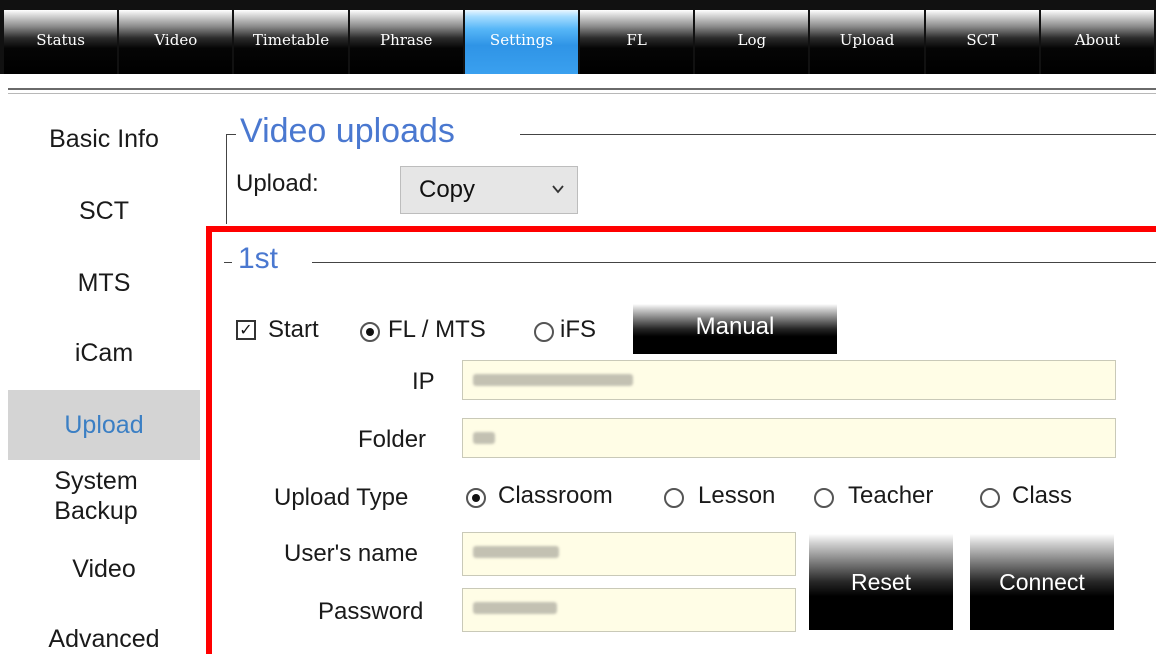  What do you see at coordinates (1042, 582) in the screenshot?
I see `connect-button: Connect` at bounding box center [1042, 582].